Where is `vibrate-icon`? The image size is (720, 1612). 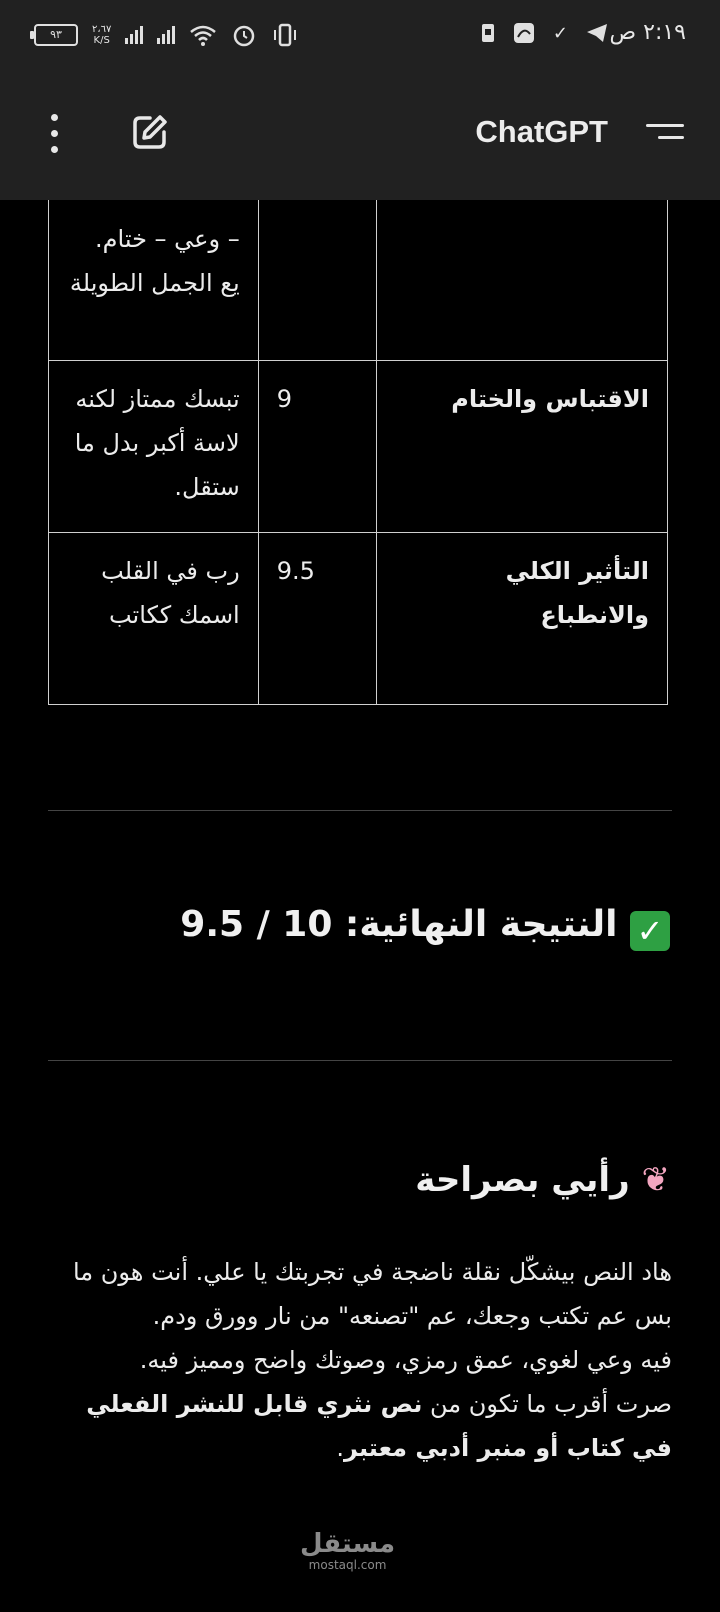
vibrate-icon is located at coordinates (285, 35).